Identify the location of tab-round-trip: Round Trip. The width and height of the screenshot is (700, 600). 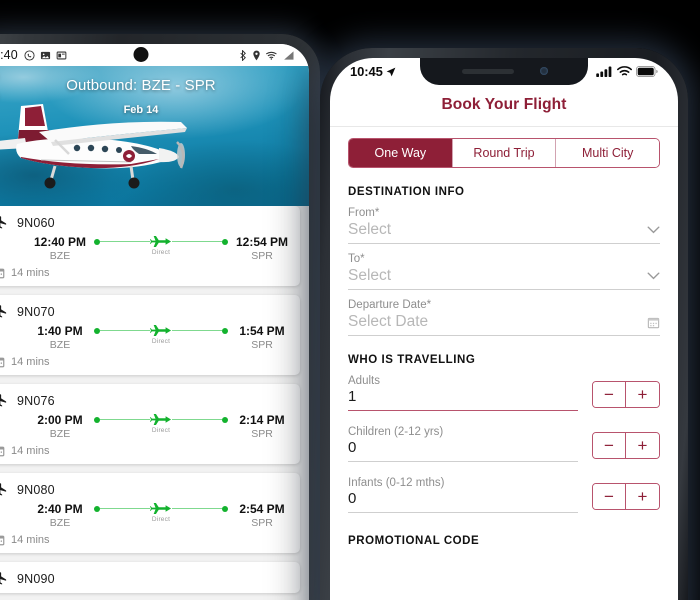
(504, 153).